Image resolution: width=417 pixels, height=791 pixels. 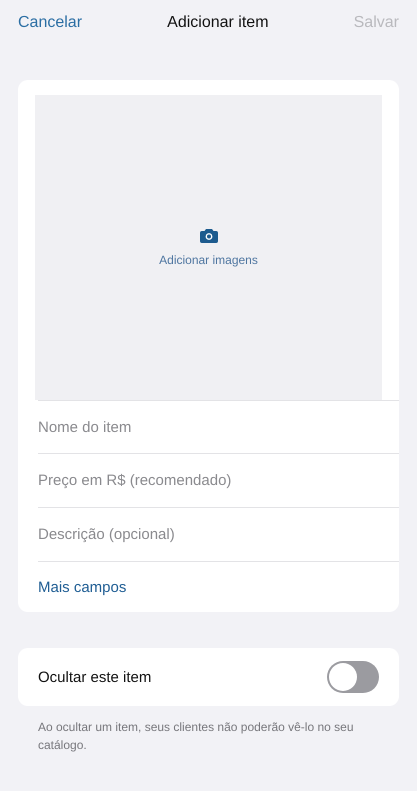 What do you see at coordinates (208, 260) in the screenshot?
I see `add-images-label: Adicionar imagens` at bounding box center [208, 260].